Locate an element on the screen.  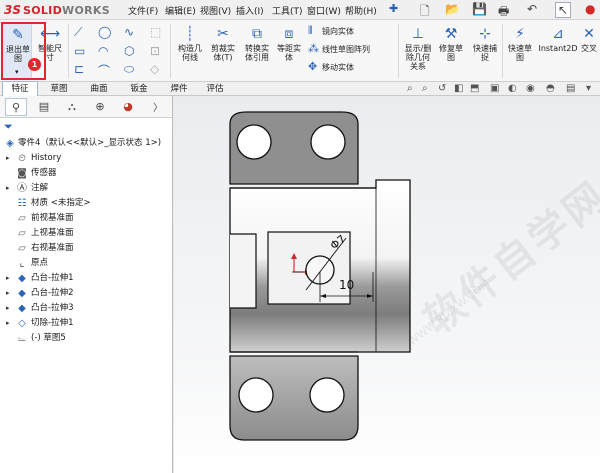
rectangle-icon: ▭ is located at coordinates (79, 51).